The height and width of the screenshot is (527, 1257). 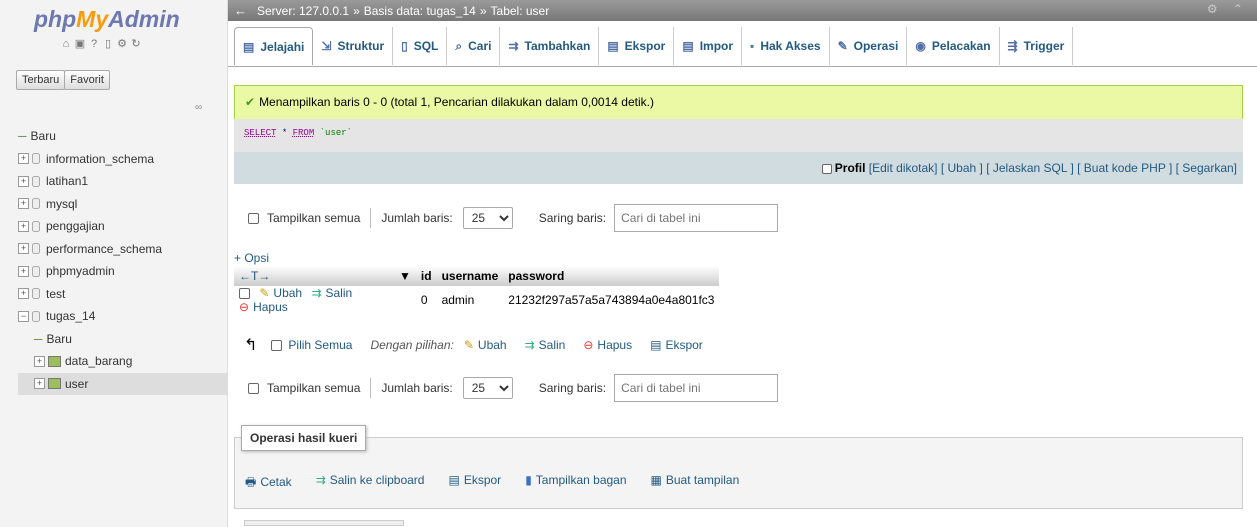 What do you see at coordinates (66, 44) in the screenshot?
I see `home-icon: ⌂` at bounding box center [66, 44].